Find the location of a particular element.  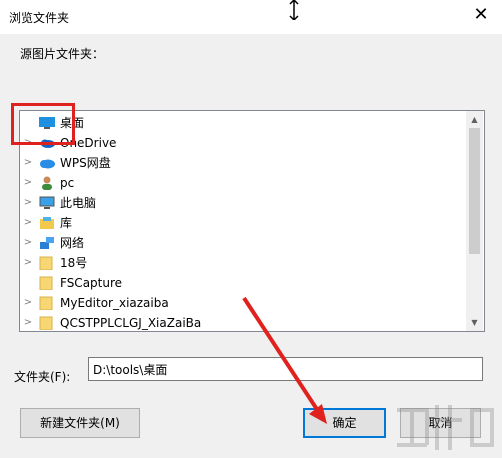

scrollbar-thumb is located at coordinates (474, 191).